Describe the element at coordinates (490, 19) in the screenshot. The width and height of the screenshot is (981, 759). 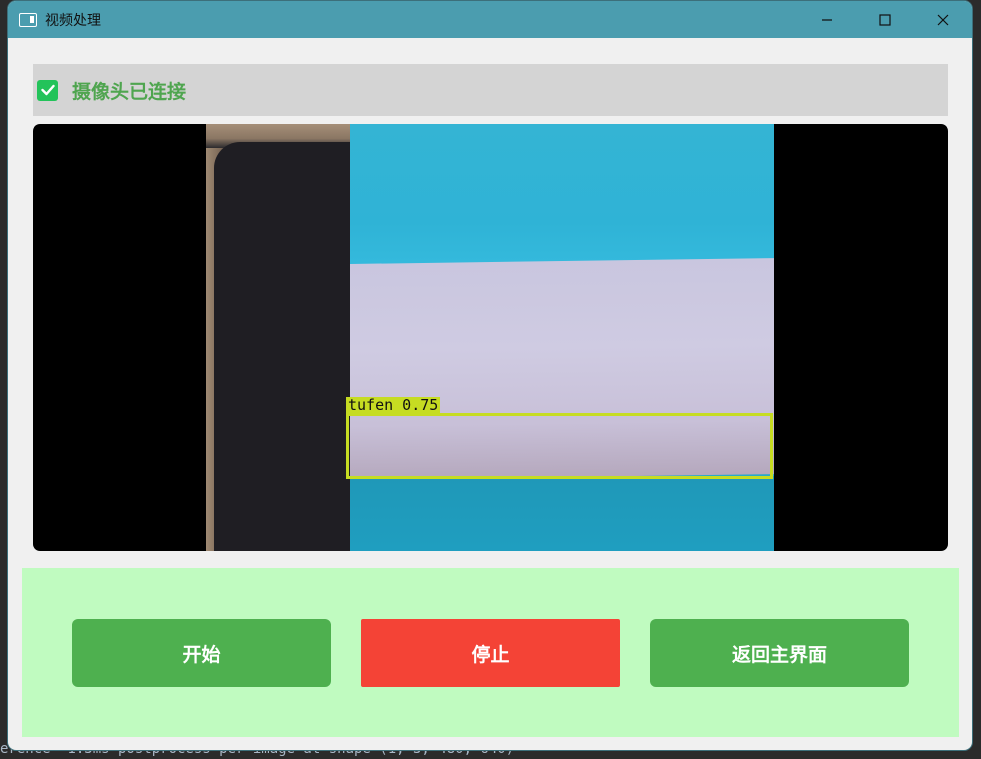
I see `title-bar: 视频处理` at that location.